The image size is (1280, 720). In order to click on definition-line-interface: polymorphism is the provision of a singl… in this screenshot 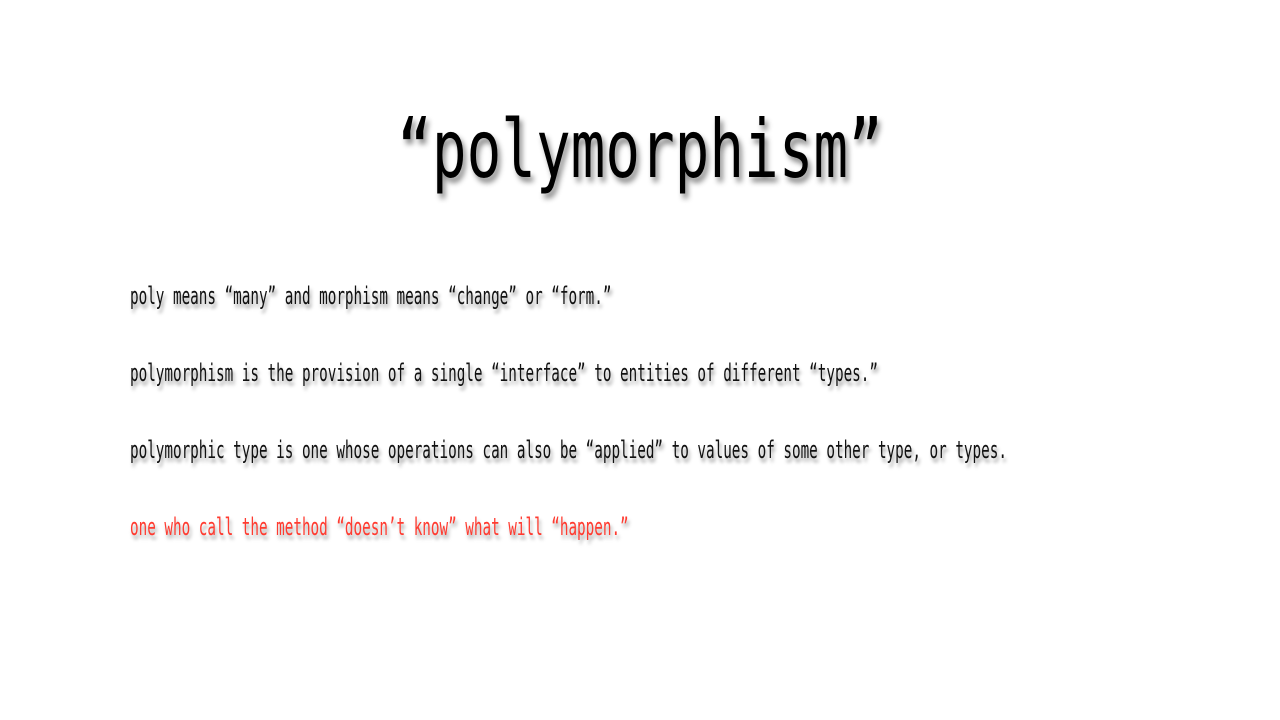, I will do `click(504, 373)`.